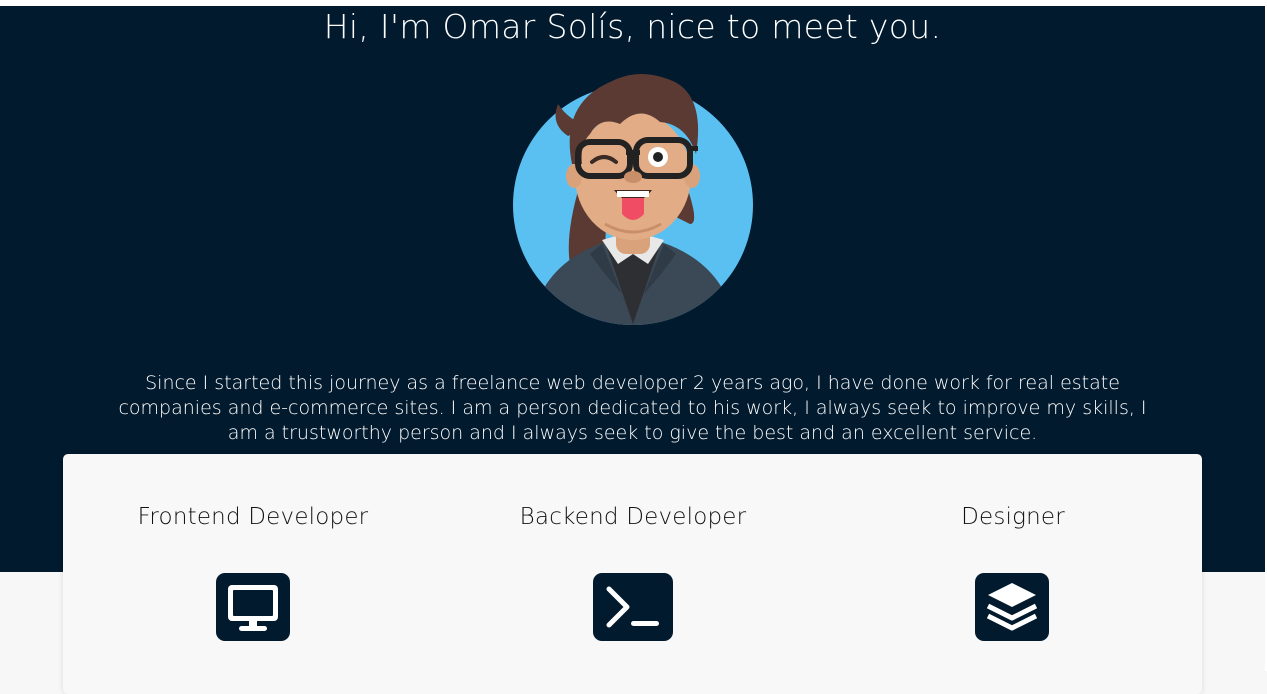  I want to click on avatar, so click(633, 199).